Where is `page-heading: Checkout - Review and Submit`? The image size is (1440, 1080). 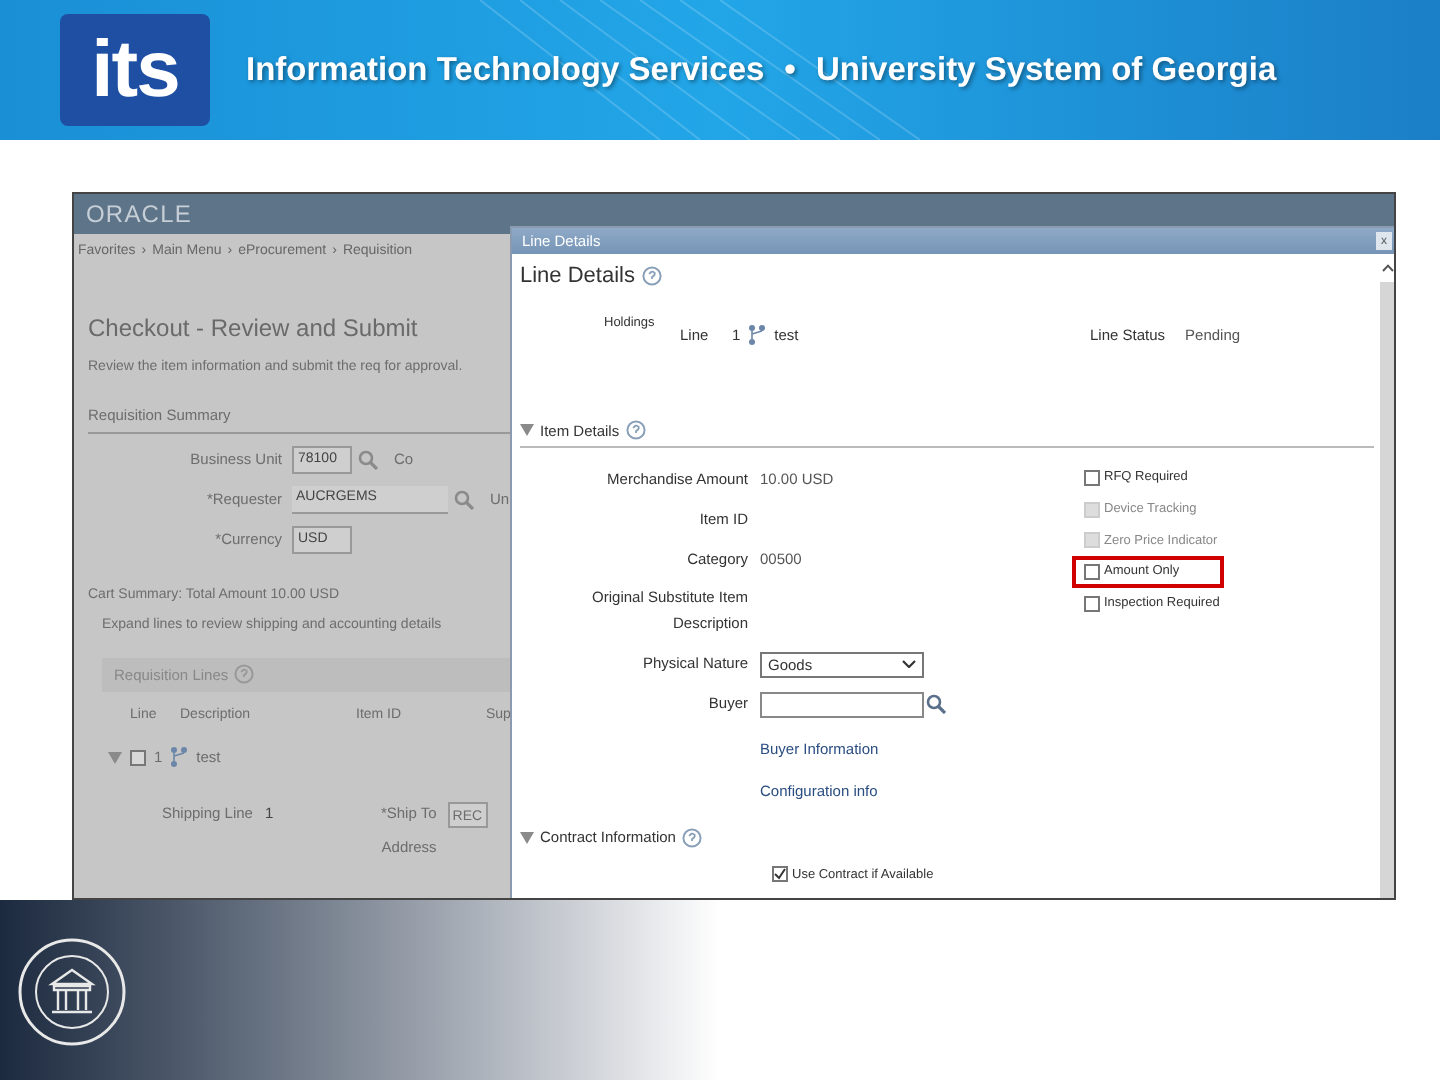
page-heading: Checkout - Review and Submit is located at coordinates (254, 329).